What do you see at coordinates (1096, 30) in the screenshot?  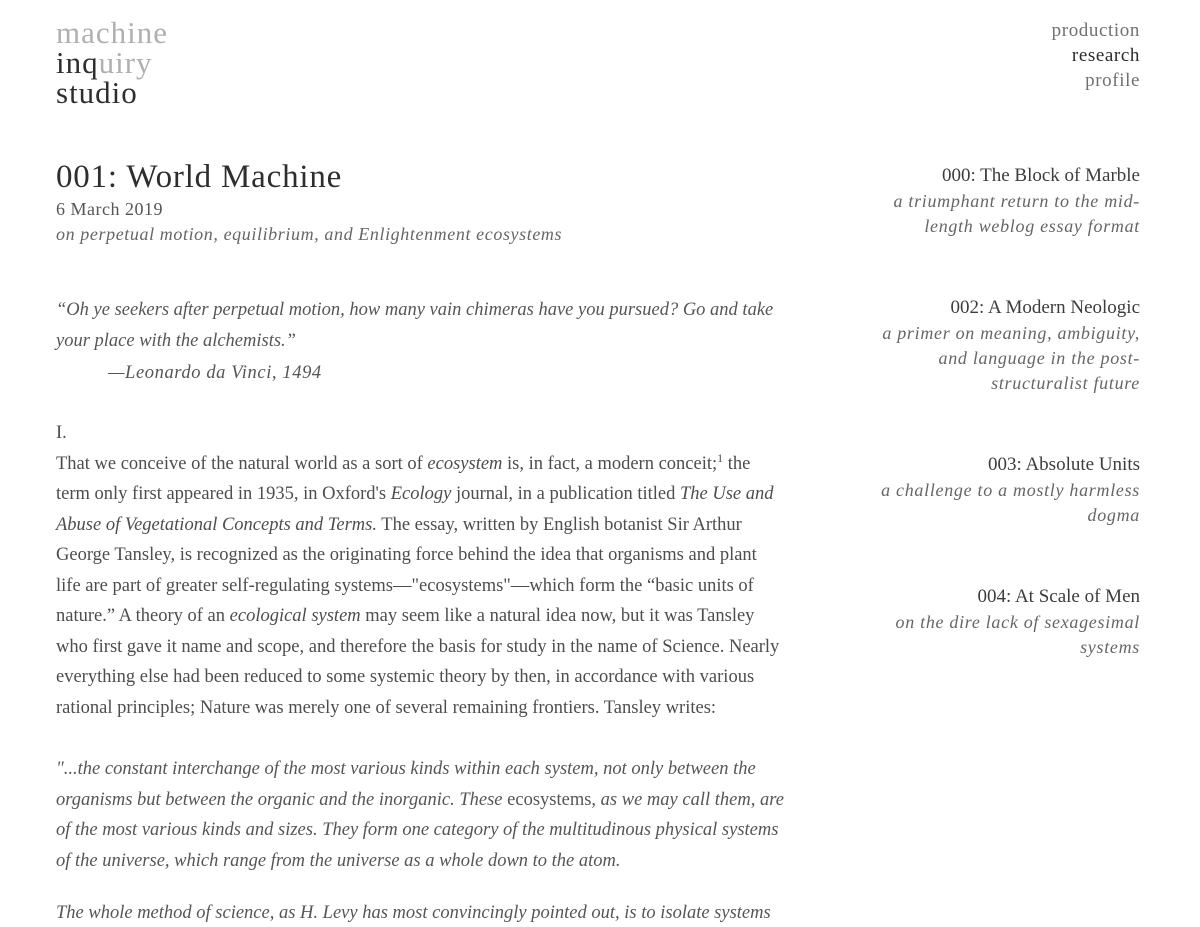 I see `nav-link-production: production` at bounding box center [1096, 30].